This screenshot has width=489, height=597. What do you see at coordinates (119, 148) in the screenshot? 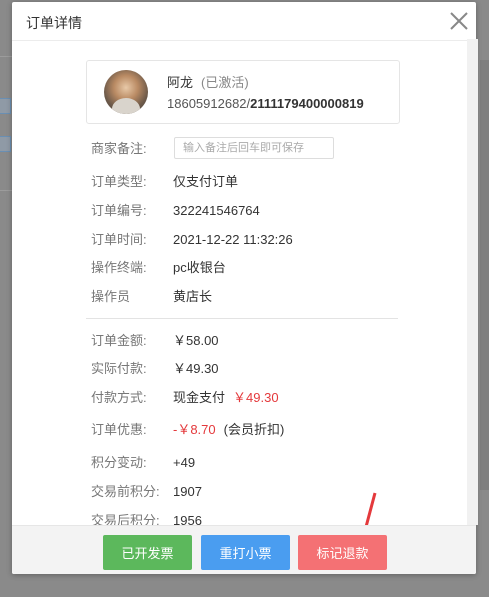
I see `note-label: 商家备注:` at bounding box center [119, 148].